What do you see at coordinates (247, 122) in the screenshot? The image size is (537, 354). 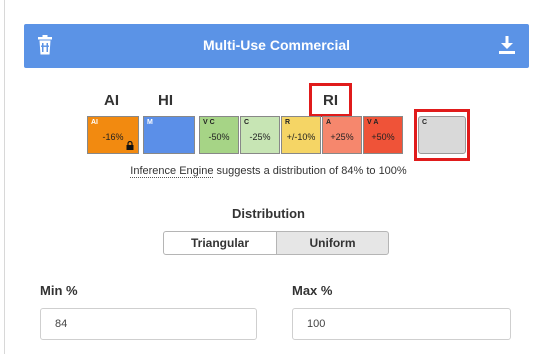 I see `cell-abbreviation: C` at bounding box center [247, 122].